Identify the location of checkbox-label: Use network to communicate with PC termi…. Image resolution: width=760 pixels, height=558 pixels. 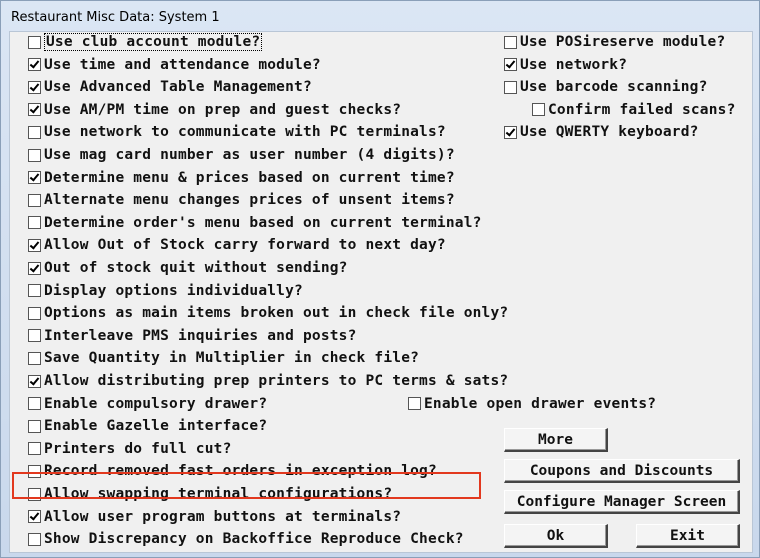
(245, 132).